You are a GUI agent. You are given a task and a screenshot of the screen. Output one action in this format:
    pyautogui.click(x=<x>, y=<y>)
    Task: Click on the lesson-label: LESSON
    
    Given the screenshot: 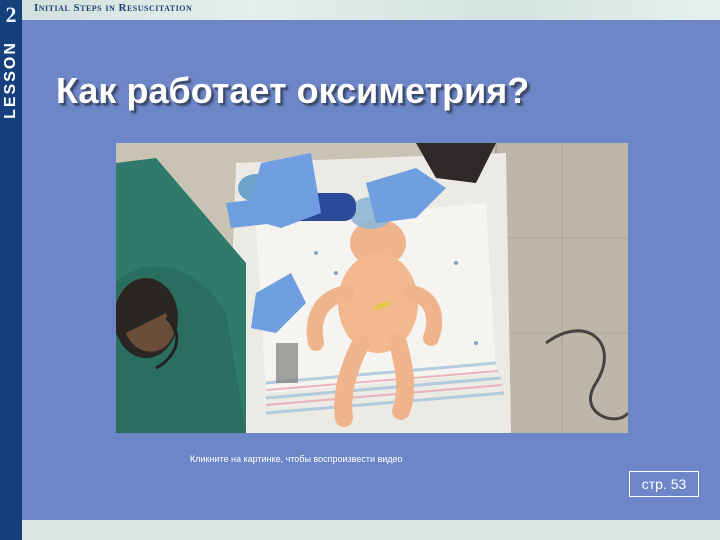 What is the action you would take?
    pyautogui.click(x=10, y=80)
    